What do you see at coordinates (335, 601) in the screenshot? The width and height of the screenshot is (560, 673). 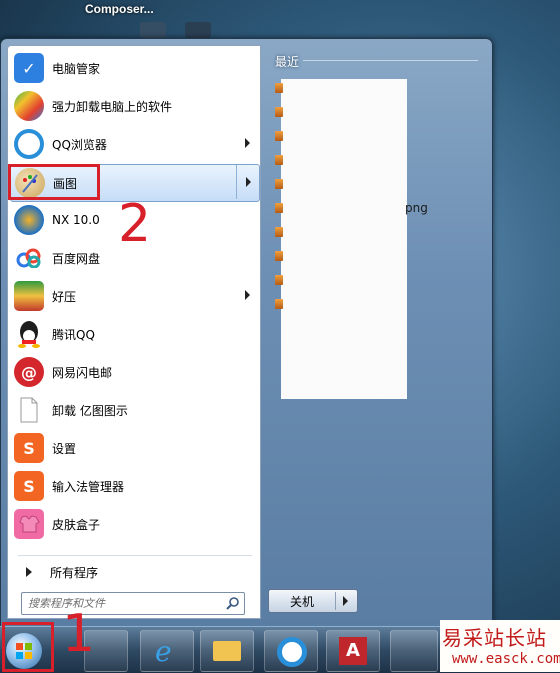 I see `shutdown-divider` at bounding box center [335, 601].